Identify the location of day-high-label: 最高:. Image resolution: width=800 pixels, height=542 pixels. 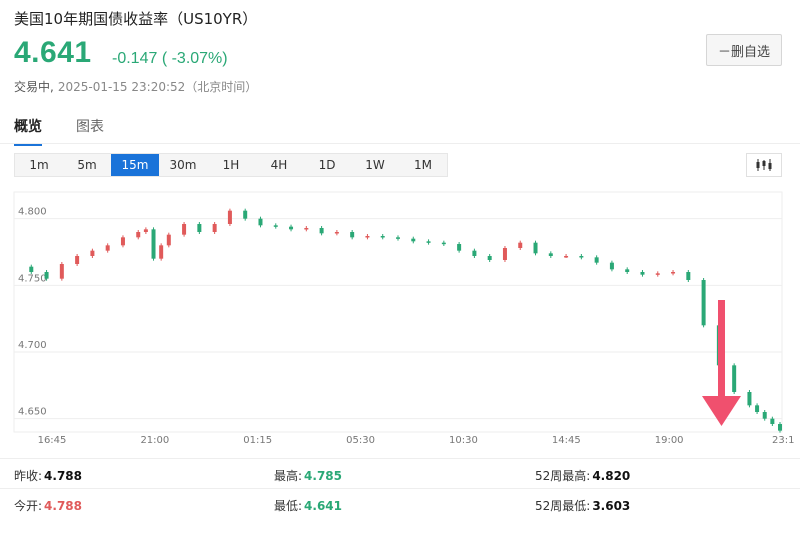
(288, 476).